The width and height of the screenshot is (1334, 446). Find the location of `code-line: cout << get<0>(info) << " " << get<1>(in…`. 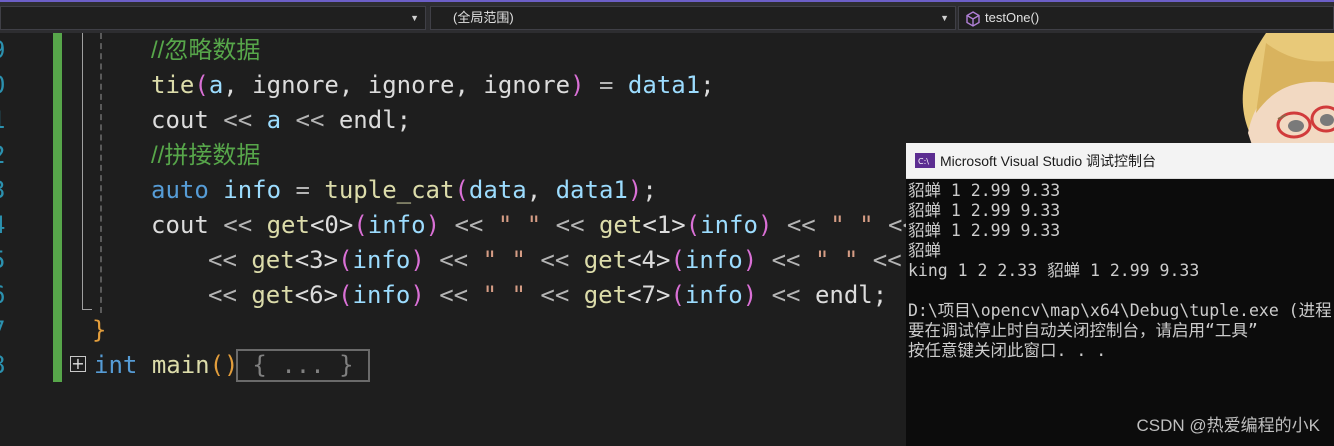

code-line: cout << get<0>(info) << " " << get<1>(in… is located at coordinates (534, 225).